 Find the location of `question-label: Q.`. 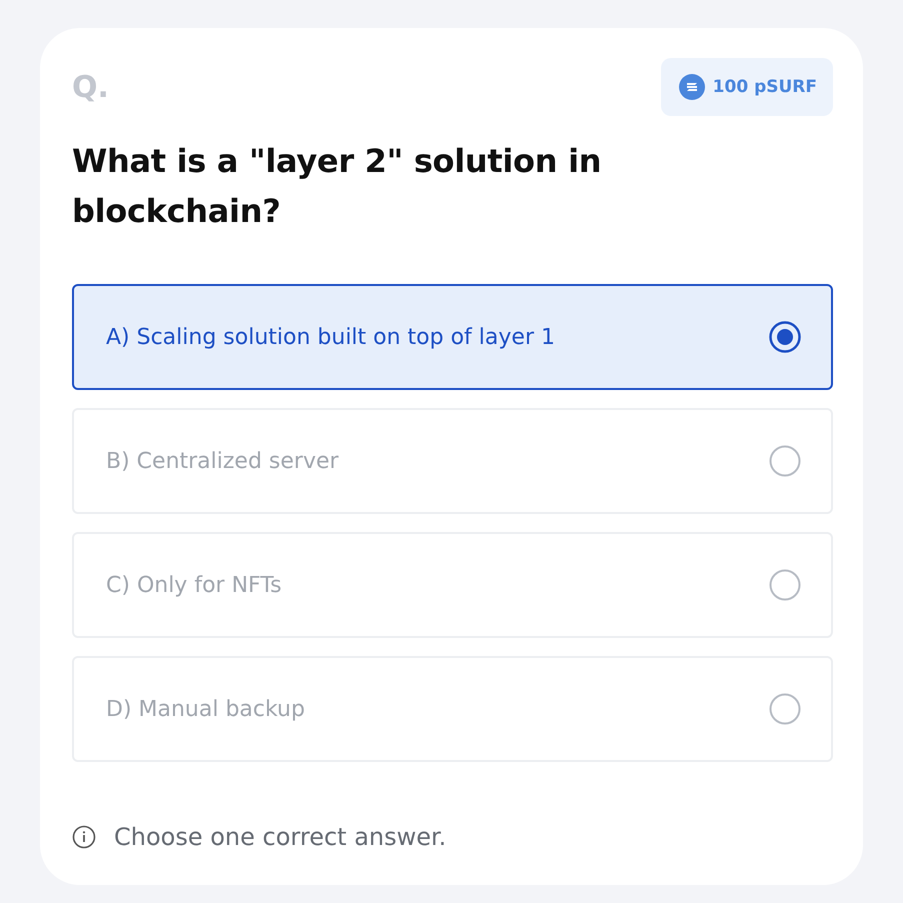

question-label: Q. is located at coordinates (90, 87).